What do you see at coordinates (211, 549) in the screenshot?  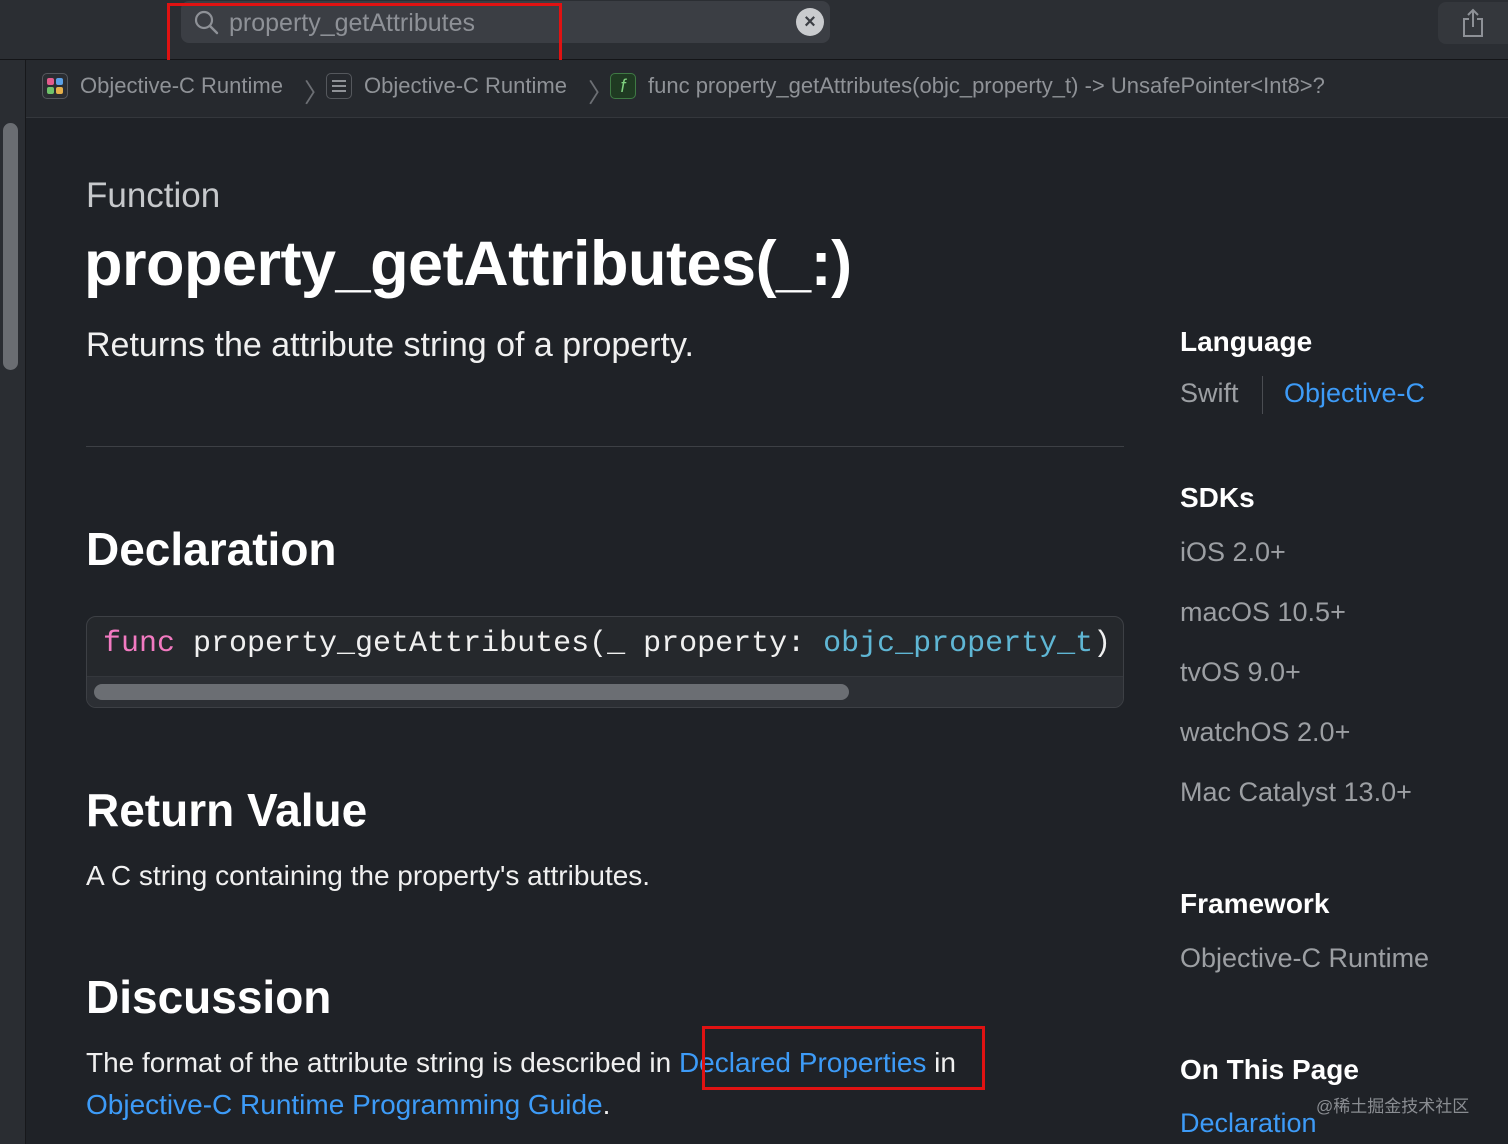 I see `declaration-heading: Declaration` at bounding box center [211, 549].